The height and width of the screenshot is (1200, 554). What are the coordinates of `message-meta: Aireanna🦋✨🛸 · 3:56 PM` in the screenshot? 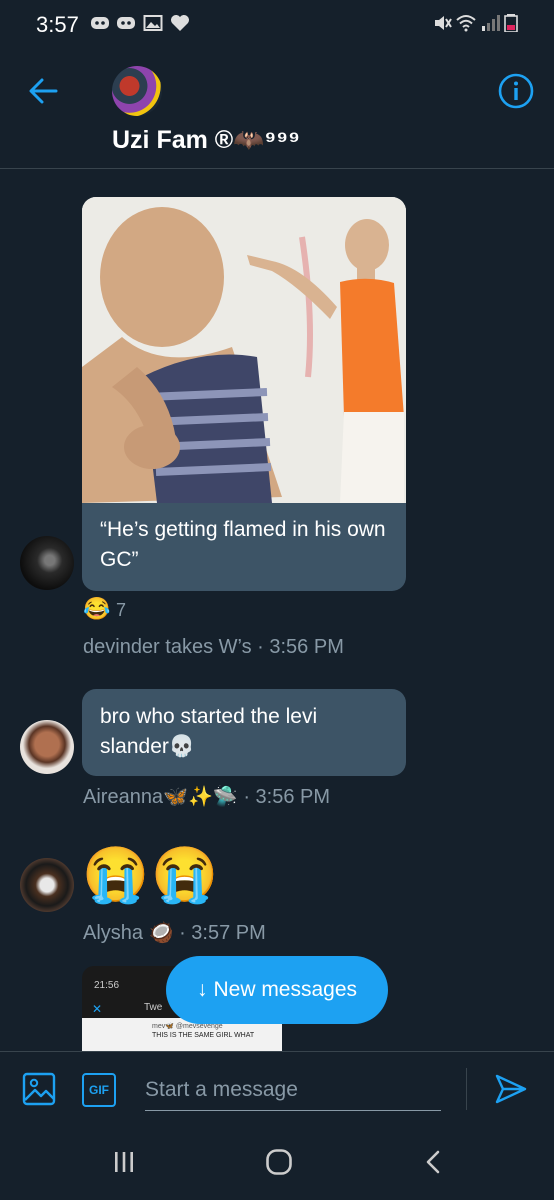 It's located at (206, 796).